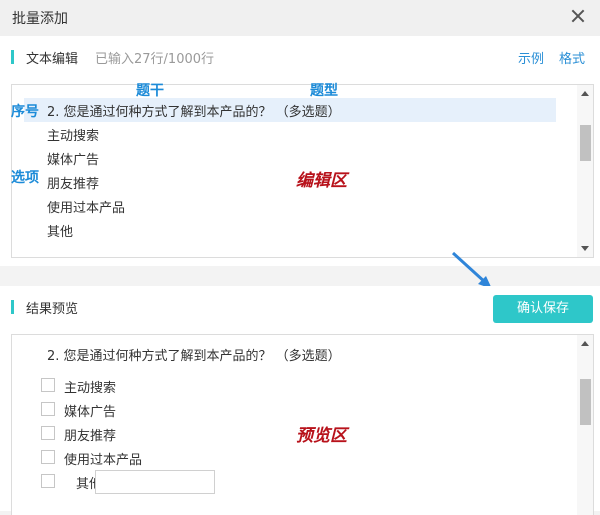 This screenshot has width=600, height=515. What do you see at coordinates (103, 460) in the screenshot?
I see `option-label: 使用过本产品` at bounding box center [103, 460].